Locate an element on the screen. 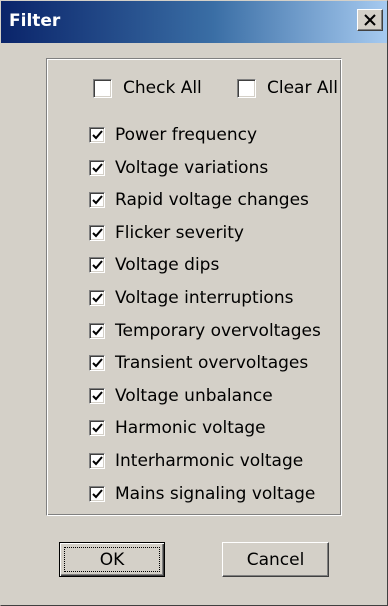 This screenshot has height=606, width=388. filter-item-label: Voltage dips is located at coordinates (167, 265).